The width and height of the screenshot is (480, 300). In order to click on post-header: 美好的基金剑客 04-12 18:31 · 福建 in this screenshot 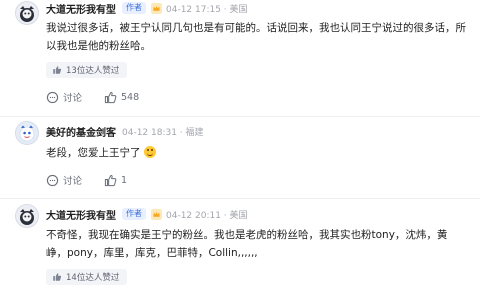, I will do `click(125, 131)`.